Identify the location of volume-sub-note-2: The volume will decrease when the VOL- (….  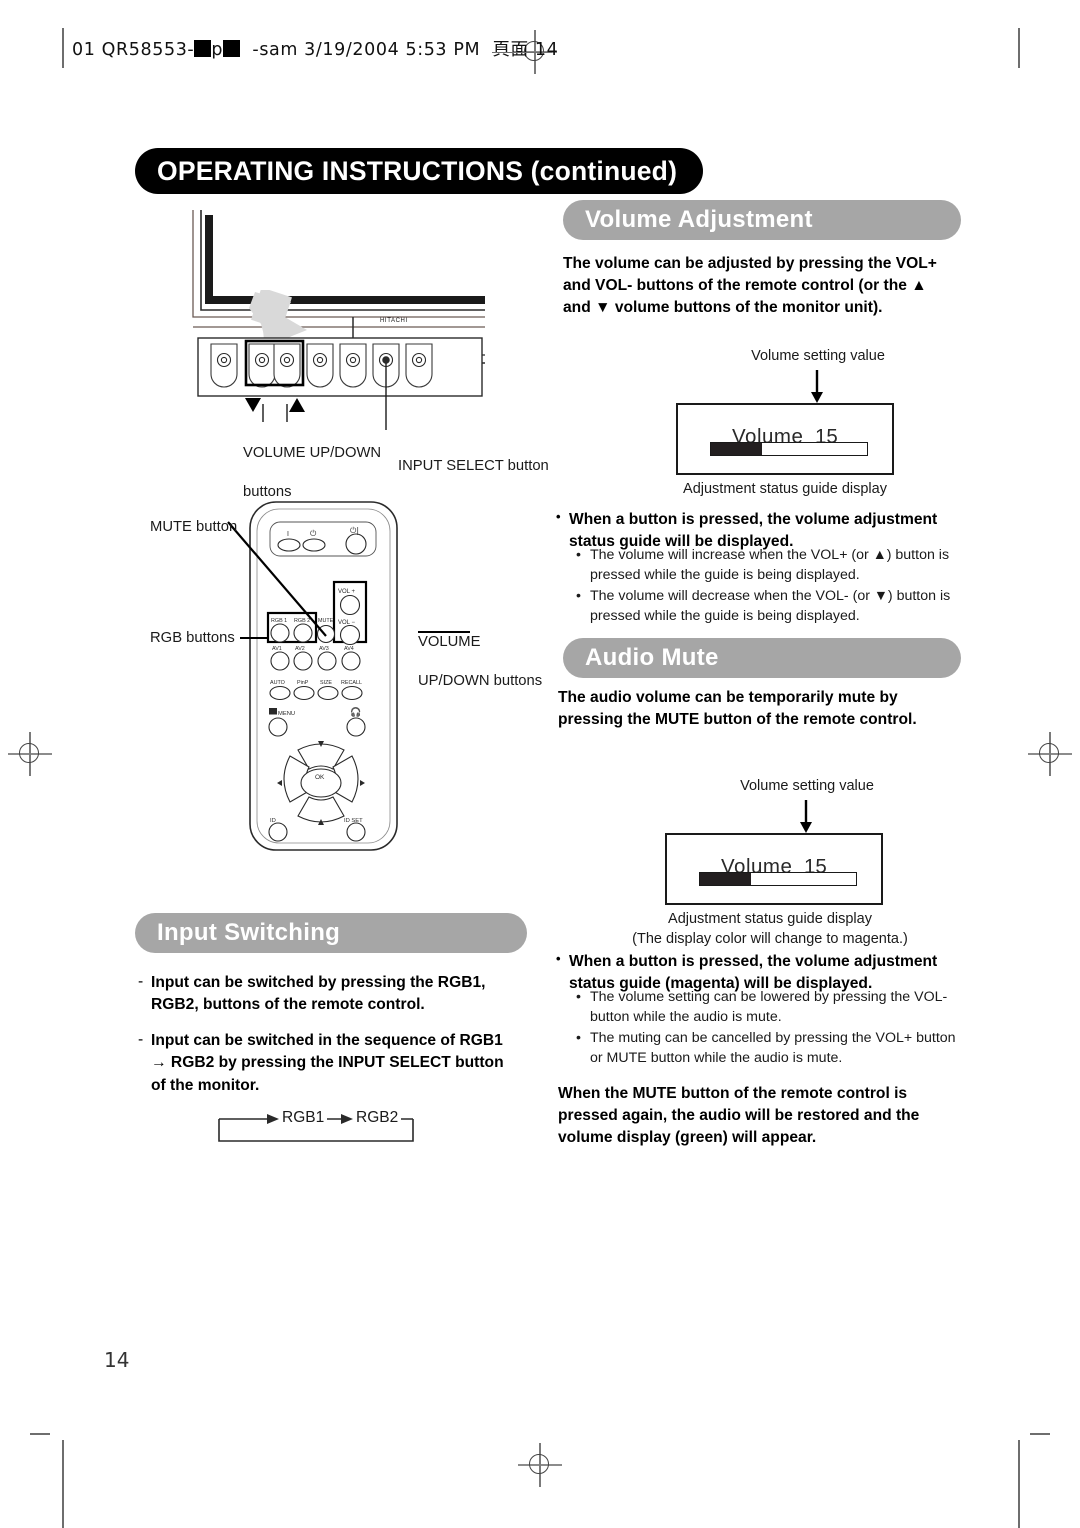
(772, 606).